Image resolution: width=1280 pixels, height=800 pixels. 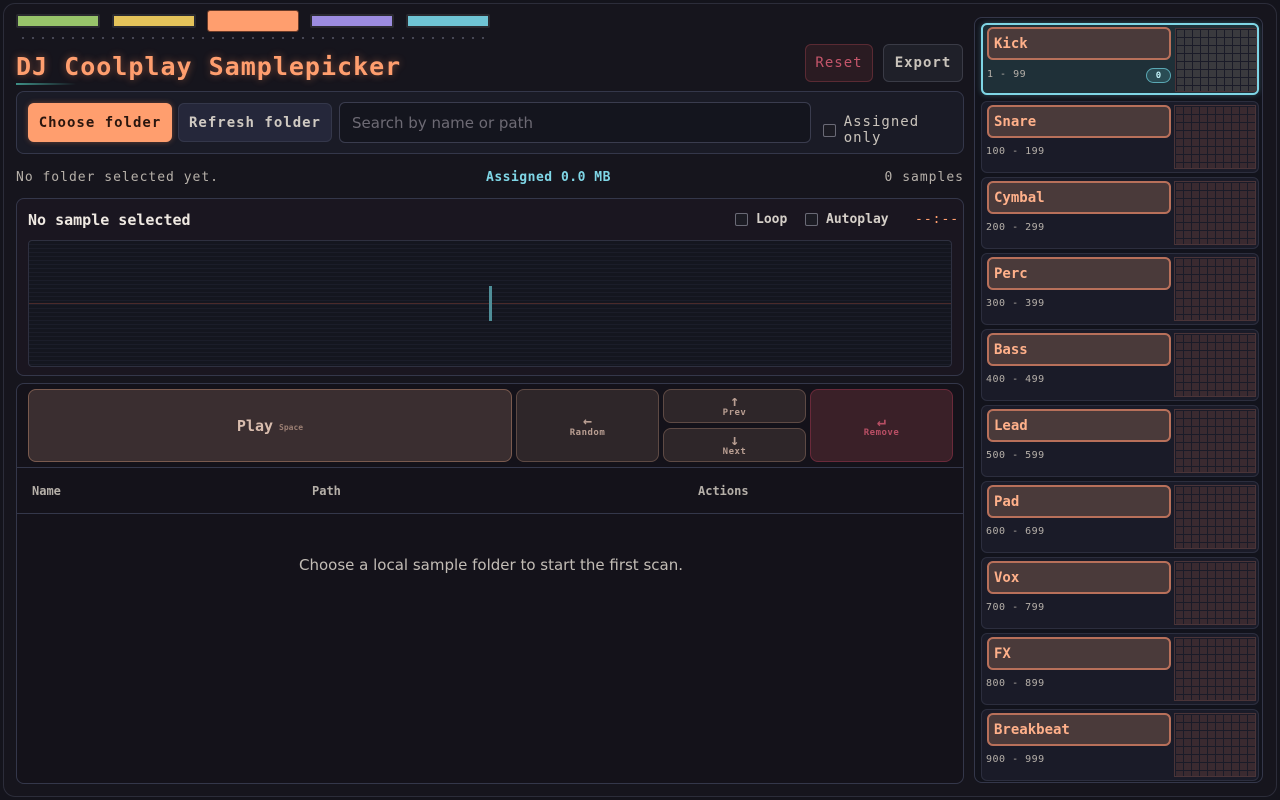 I want to click on bank-name: Kick, so click(x=1079, y=43).